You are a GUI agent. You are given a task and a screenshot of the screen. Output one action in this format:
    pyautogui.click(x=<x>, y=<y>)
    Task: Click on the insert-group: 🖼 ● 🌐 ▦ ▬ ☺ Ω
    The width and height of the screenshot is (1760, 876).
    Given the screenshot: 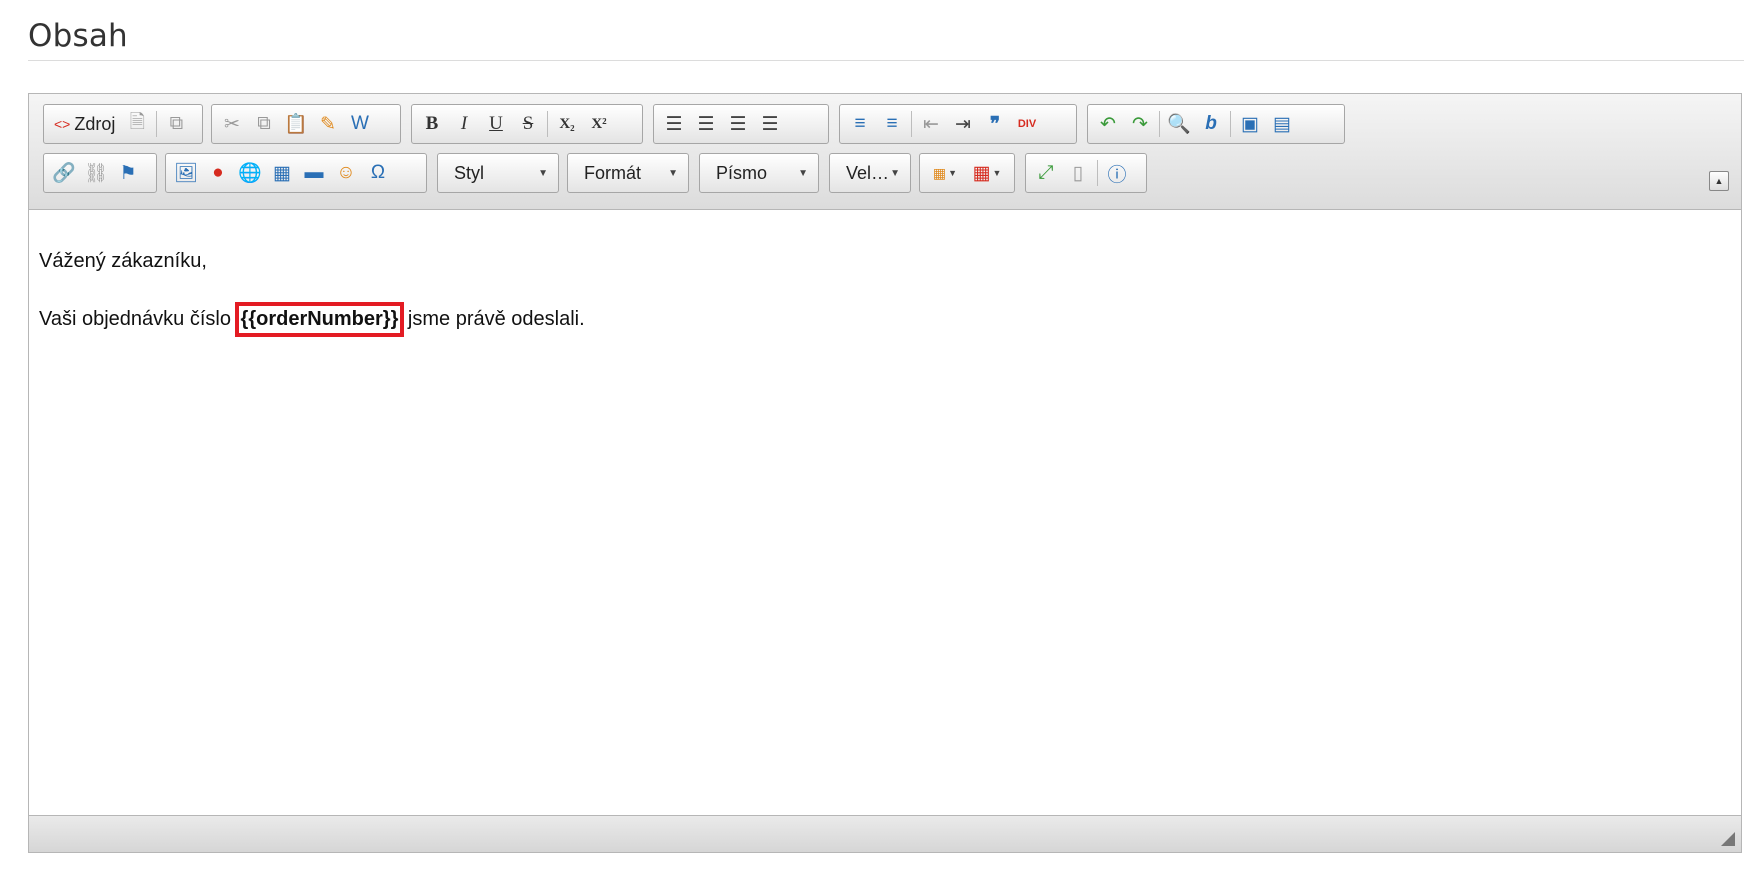 What is the action you would take?
    pyautogui.click(x=296, y=173)
    